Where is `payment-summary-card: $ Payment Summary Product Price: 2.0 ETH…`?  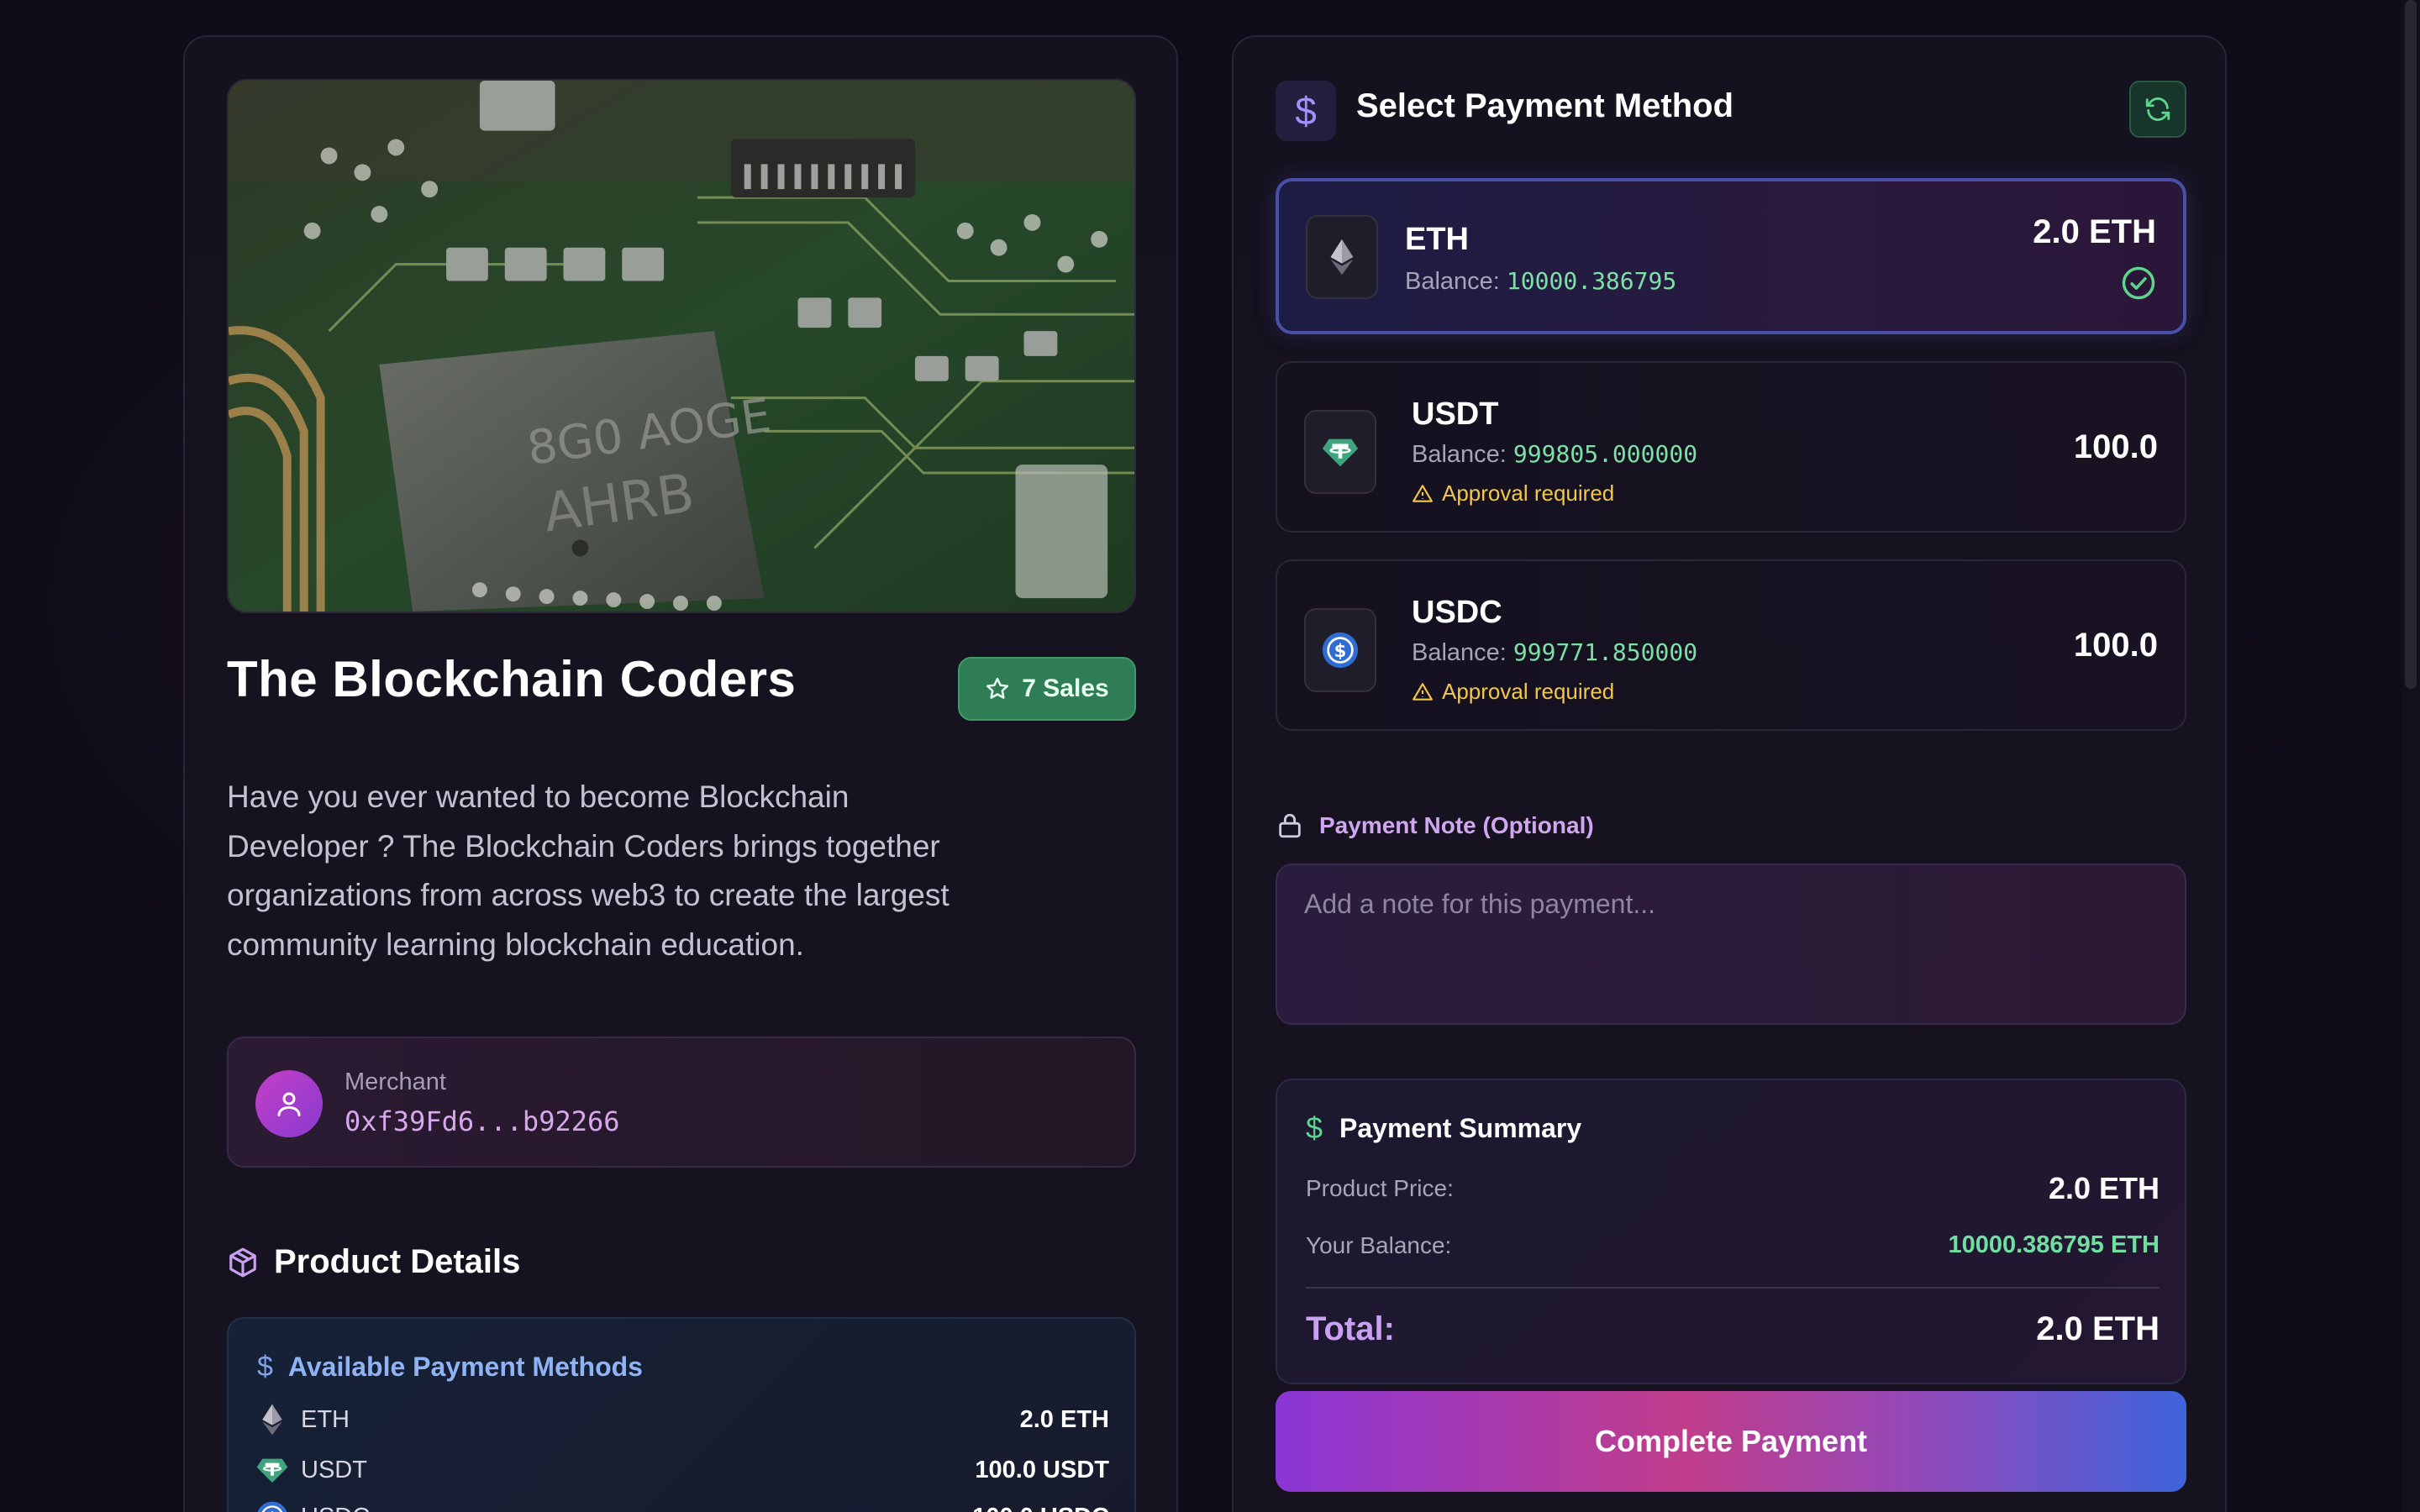 payment-summary-card: $ Payment Summary Product Price: 2.0 ETH… is located at coordinates (1731, 1231).